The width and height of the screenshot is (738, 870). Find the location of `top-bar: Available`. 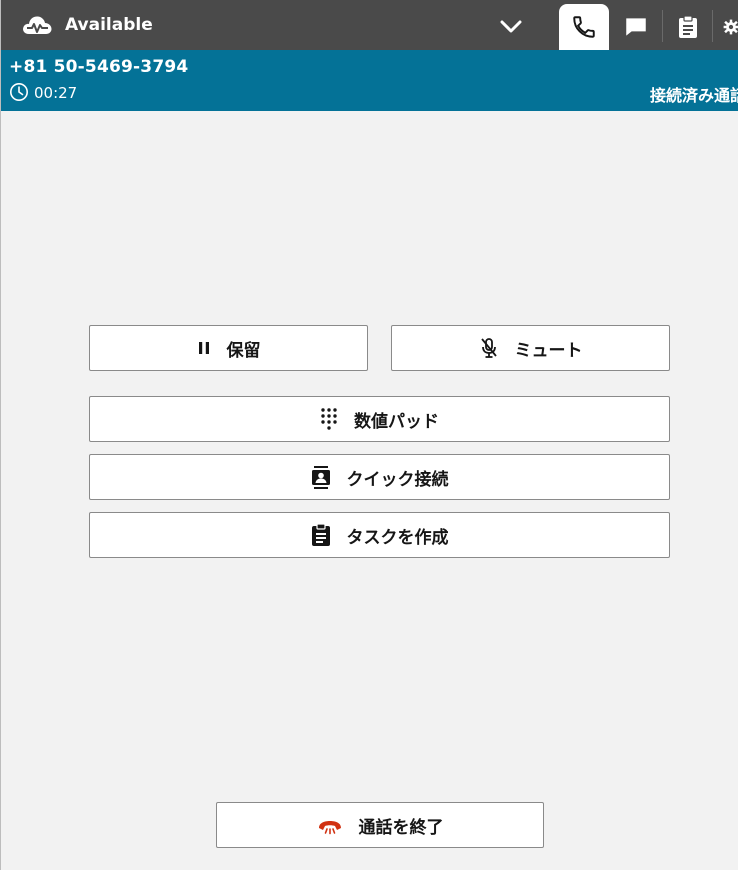

top-bar: Available is located at coordinates (369, 25).